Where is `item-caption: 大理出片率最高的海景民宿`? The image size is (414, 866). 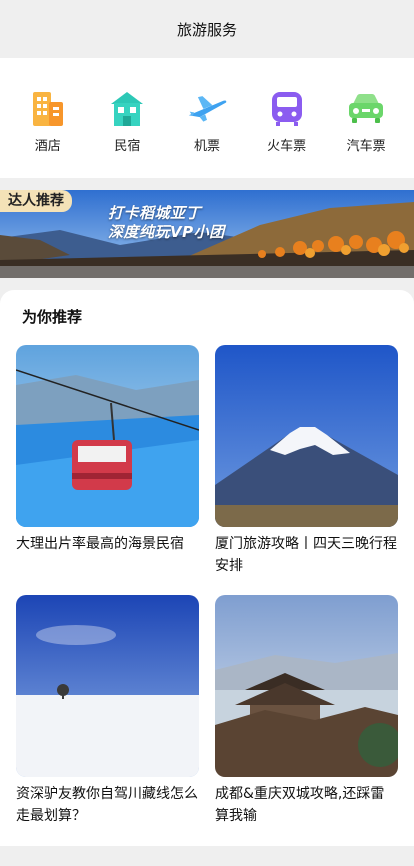 item-caption: 大理出片率最高的海景民宿 is located at coordinates (100, 544).